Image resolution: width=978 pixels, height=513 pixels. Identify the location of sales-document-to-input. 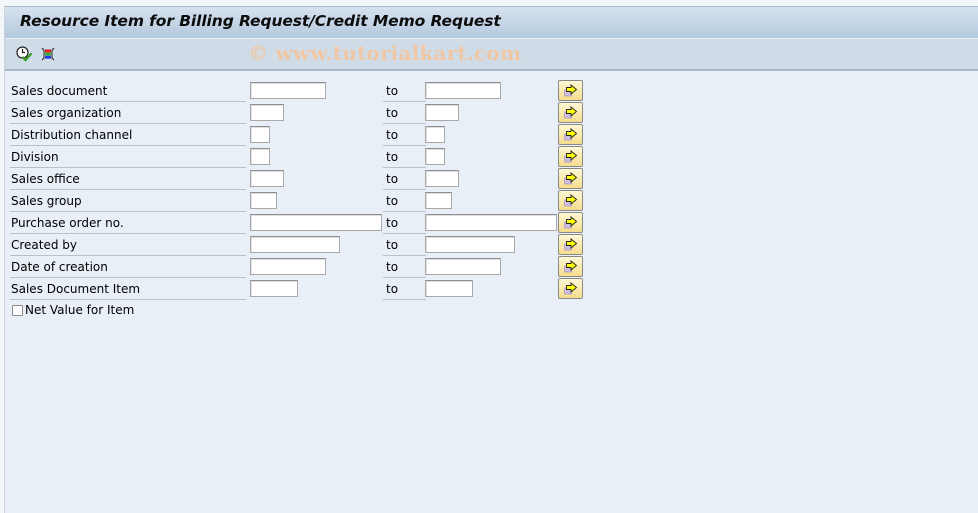
(463, 90).